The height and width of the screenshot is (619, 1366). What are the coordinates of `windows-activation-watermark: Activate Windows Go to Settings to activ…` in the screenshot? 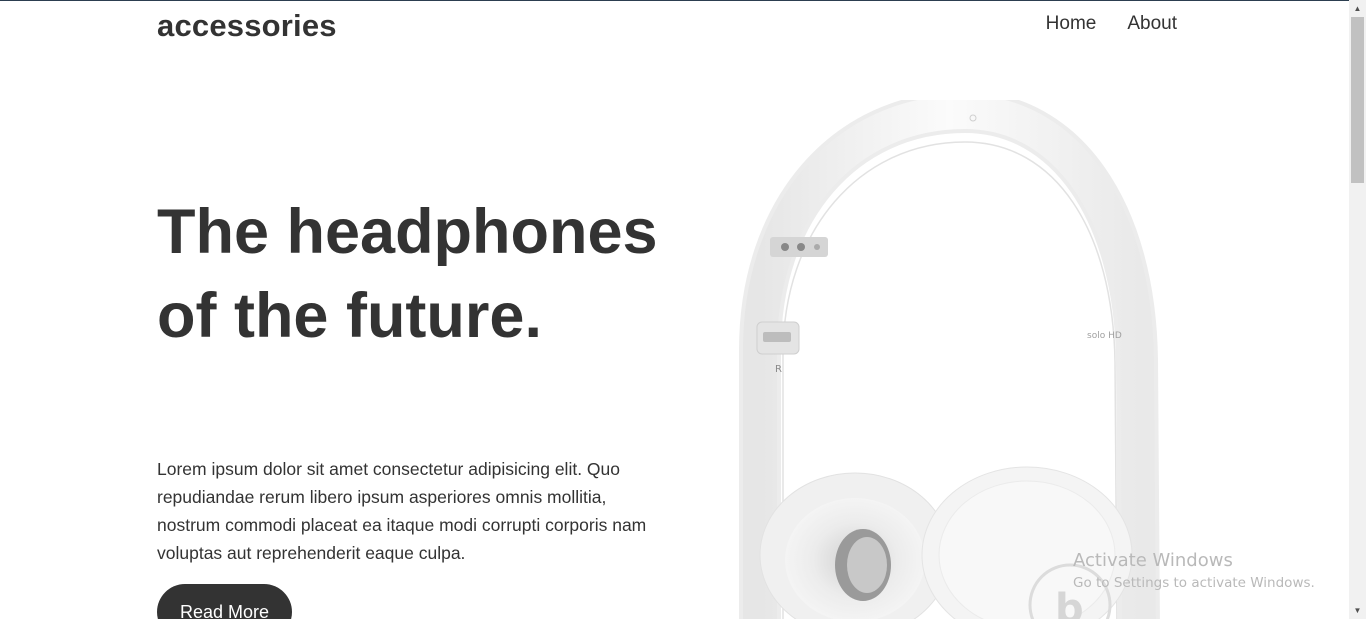 It's located at (1194, 571).